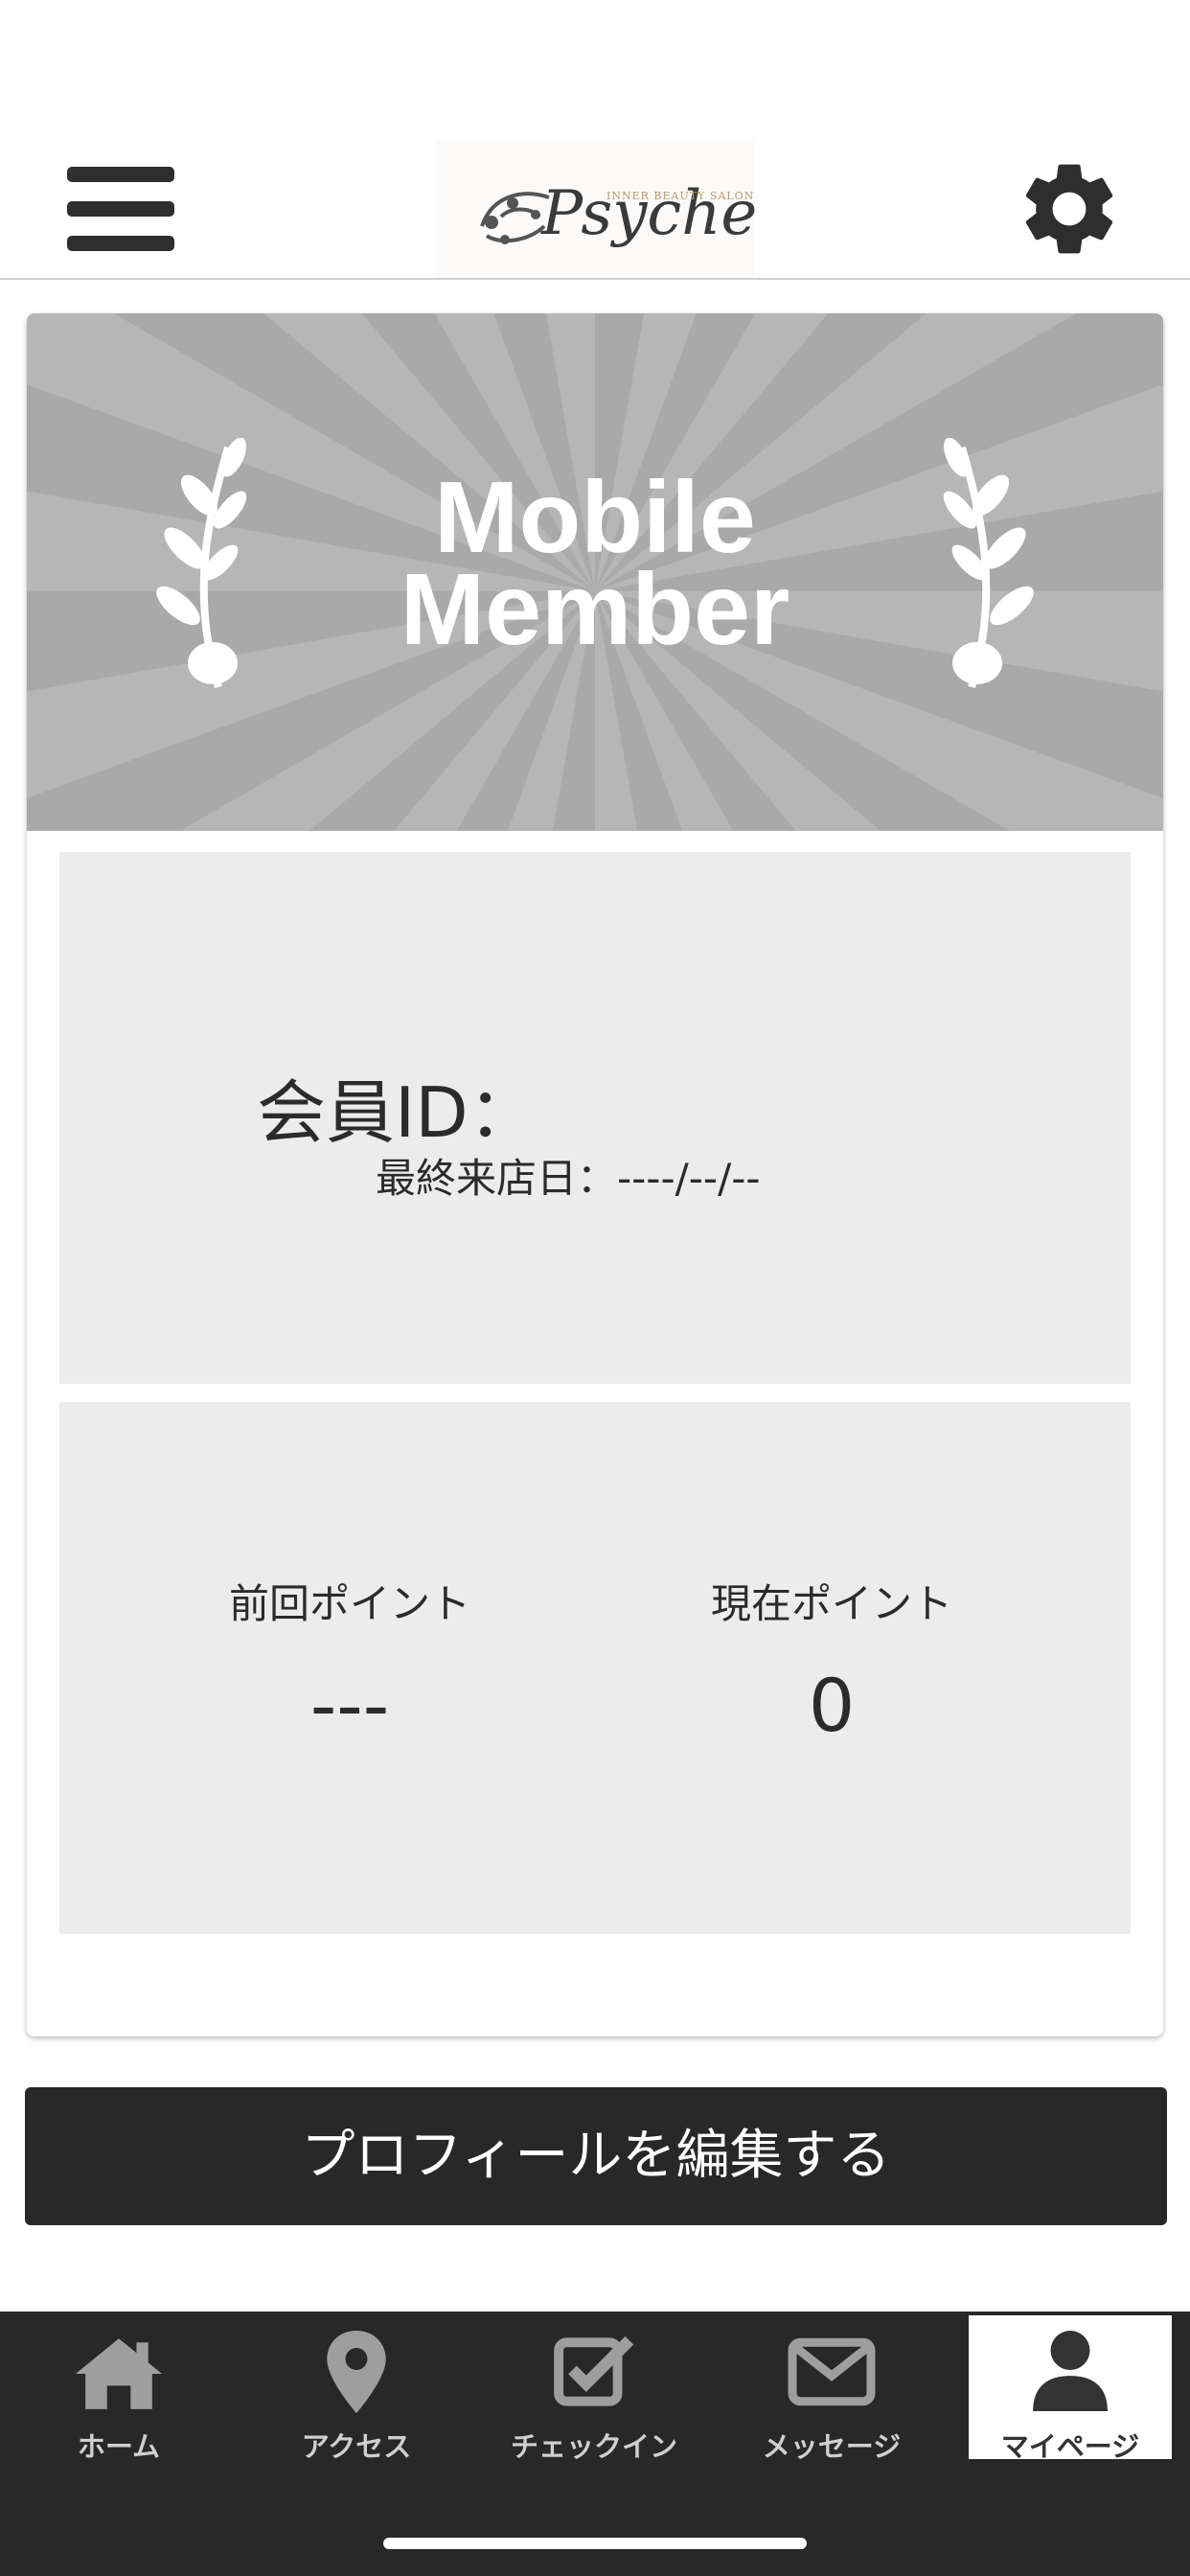 The image size is (1190, 2576). I want to click on tab-home: ホーム, so click(119, 2387).